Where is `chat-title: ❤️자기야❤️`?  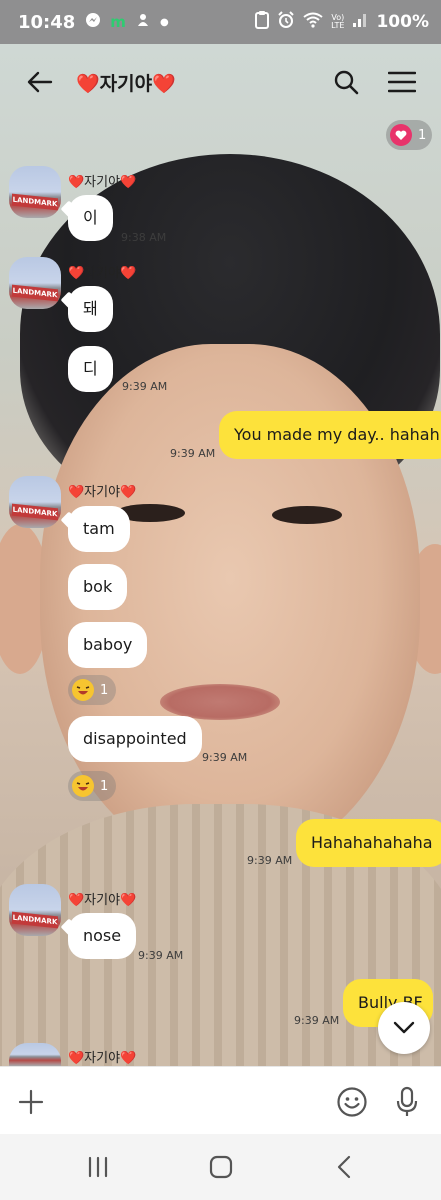
chat-title: ❤️자기야❤️ is located at coordinates (126, 83).